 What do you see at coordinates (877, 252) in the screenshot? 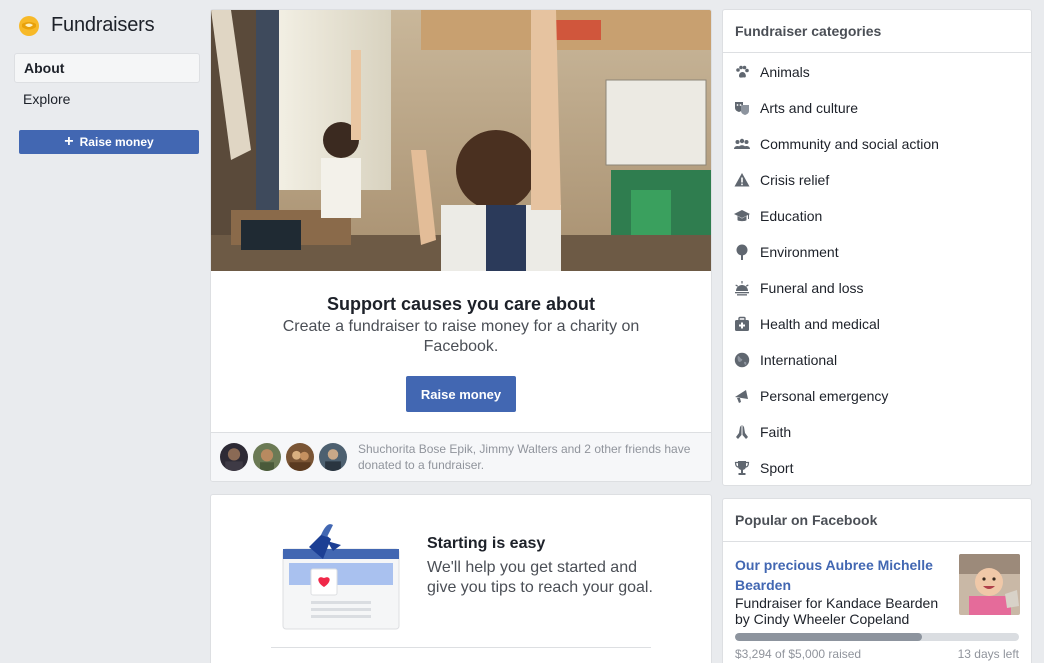
I see `category-environment: Environment` at bounding box center [877, 252].